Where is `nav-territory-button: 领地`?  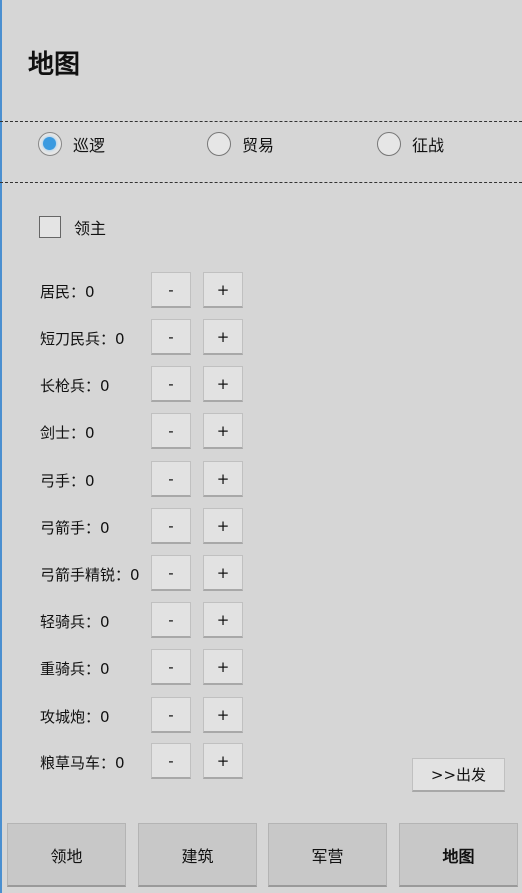 nav-territory-button: 领地 is located at coordinates (66, 855).